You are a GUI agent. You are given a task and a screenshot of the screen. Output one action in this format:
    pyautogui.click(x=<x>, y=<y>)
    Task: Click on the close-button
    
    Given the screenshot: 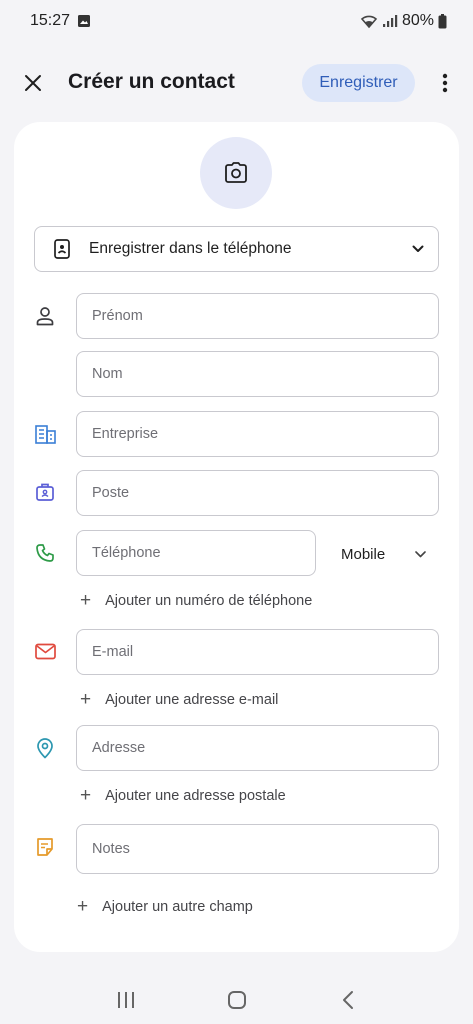 What is the action you would take?
    pyautogui.click(x=33, y=83)
    